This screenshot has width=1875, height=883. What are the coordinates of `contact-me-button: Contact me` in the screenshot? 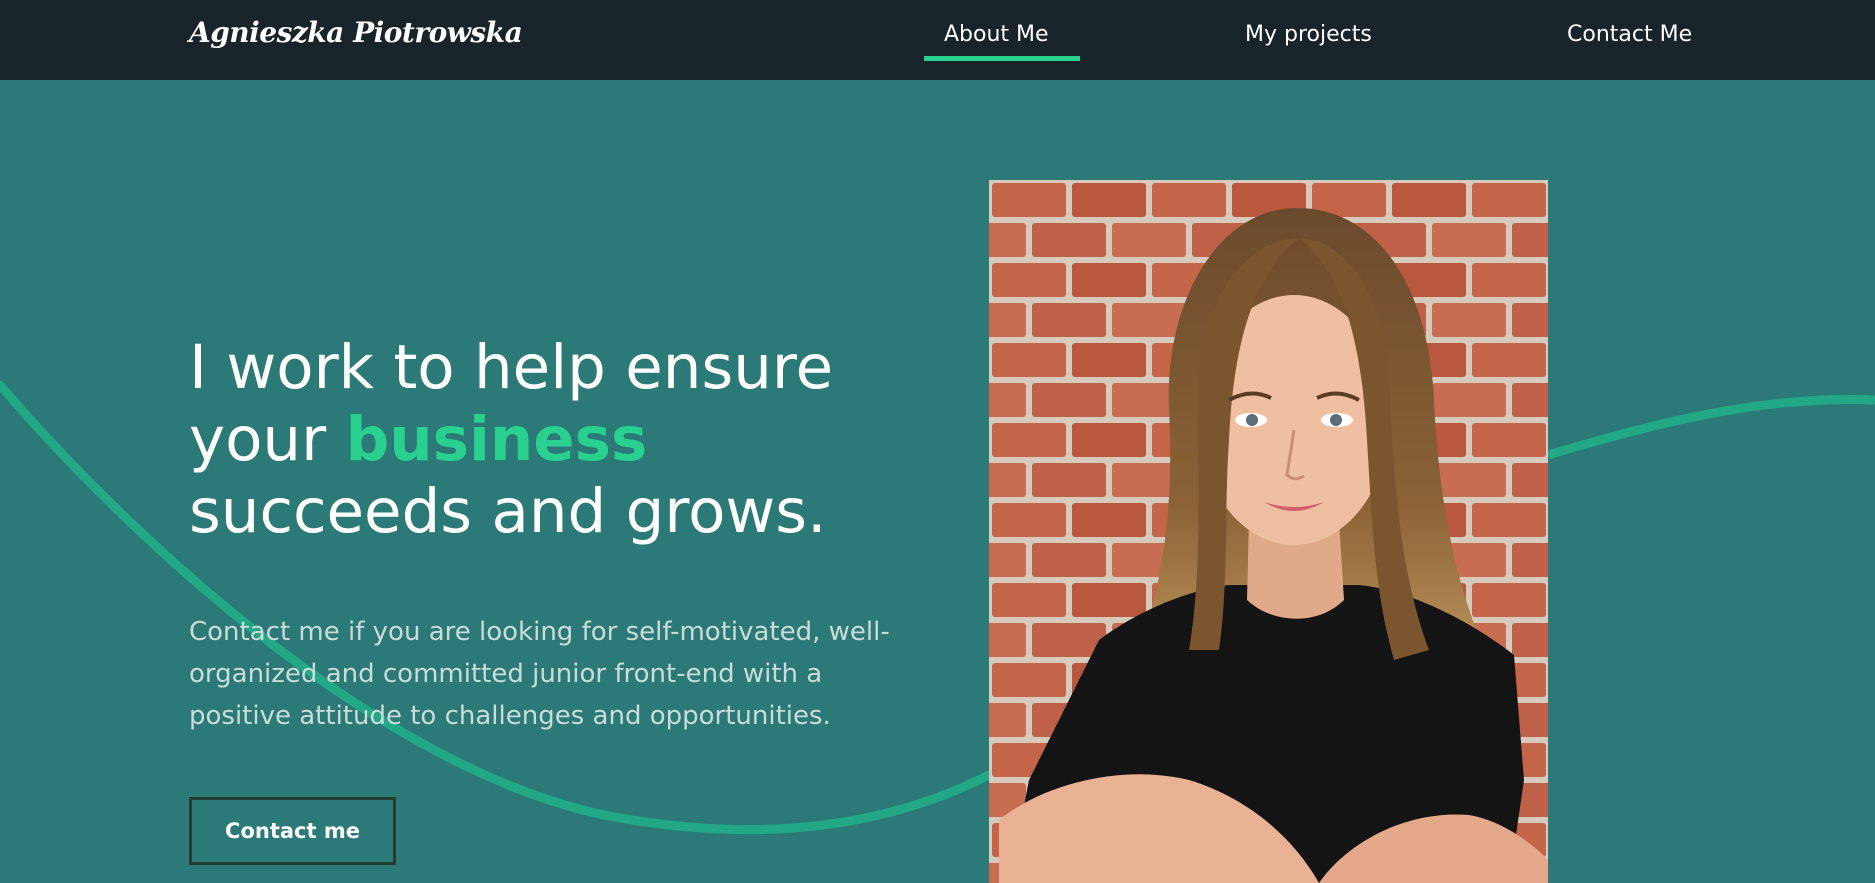 It's located at (292, 831).